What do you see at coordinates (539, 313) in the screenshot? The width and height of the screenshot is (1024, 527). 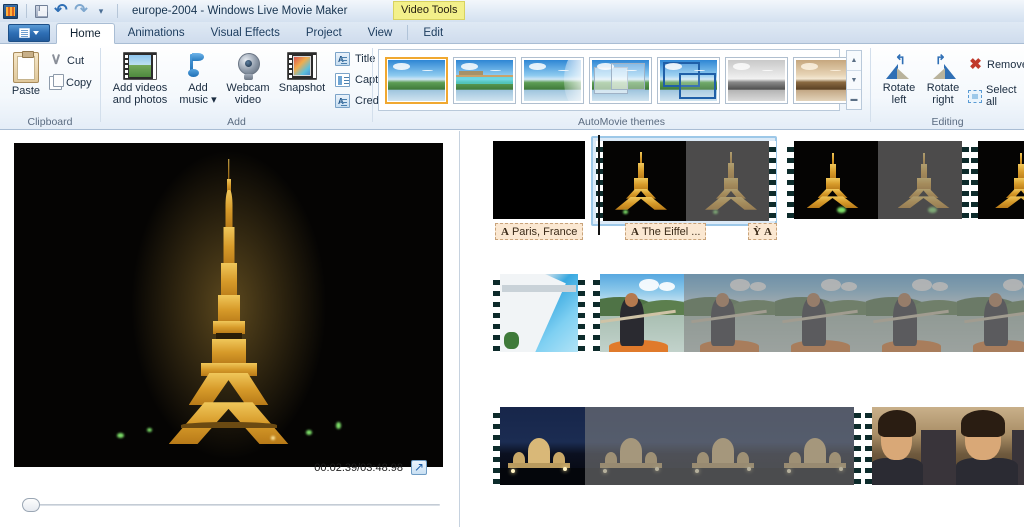 I see `clip-window-photo` at bounding box center [539, 313].